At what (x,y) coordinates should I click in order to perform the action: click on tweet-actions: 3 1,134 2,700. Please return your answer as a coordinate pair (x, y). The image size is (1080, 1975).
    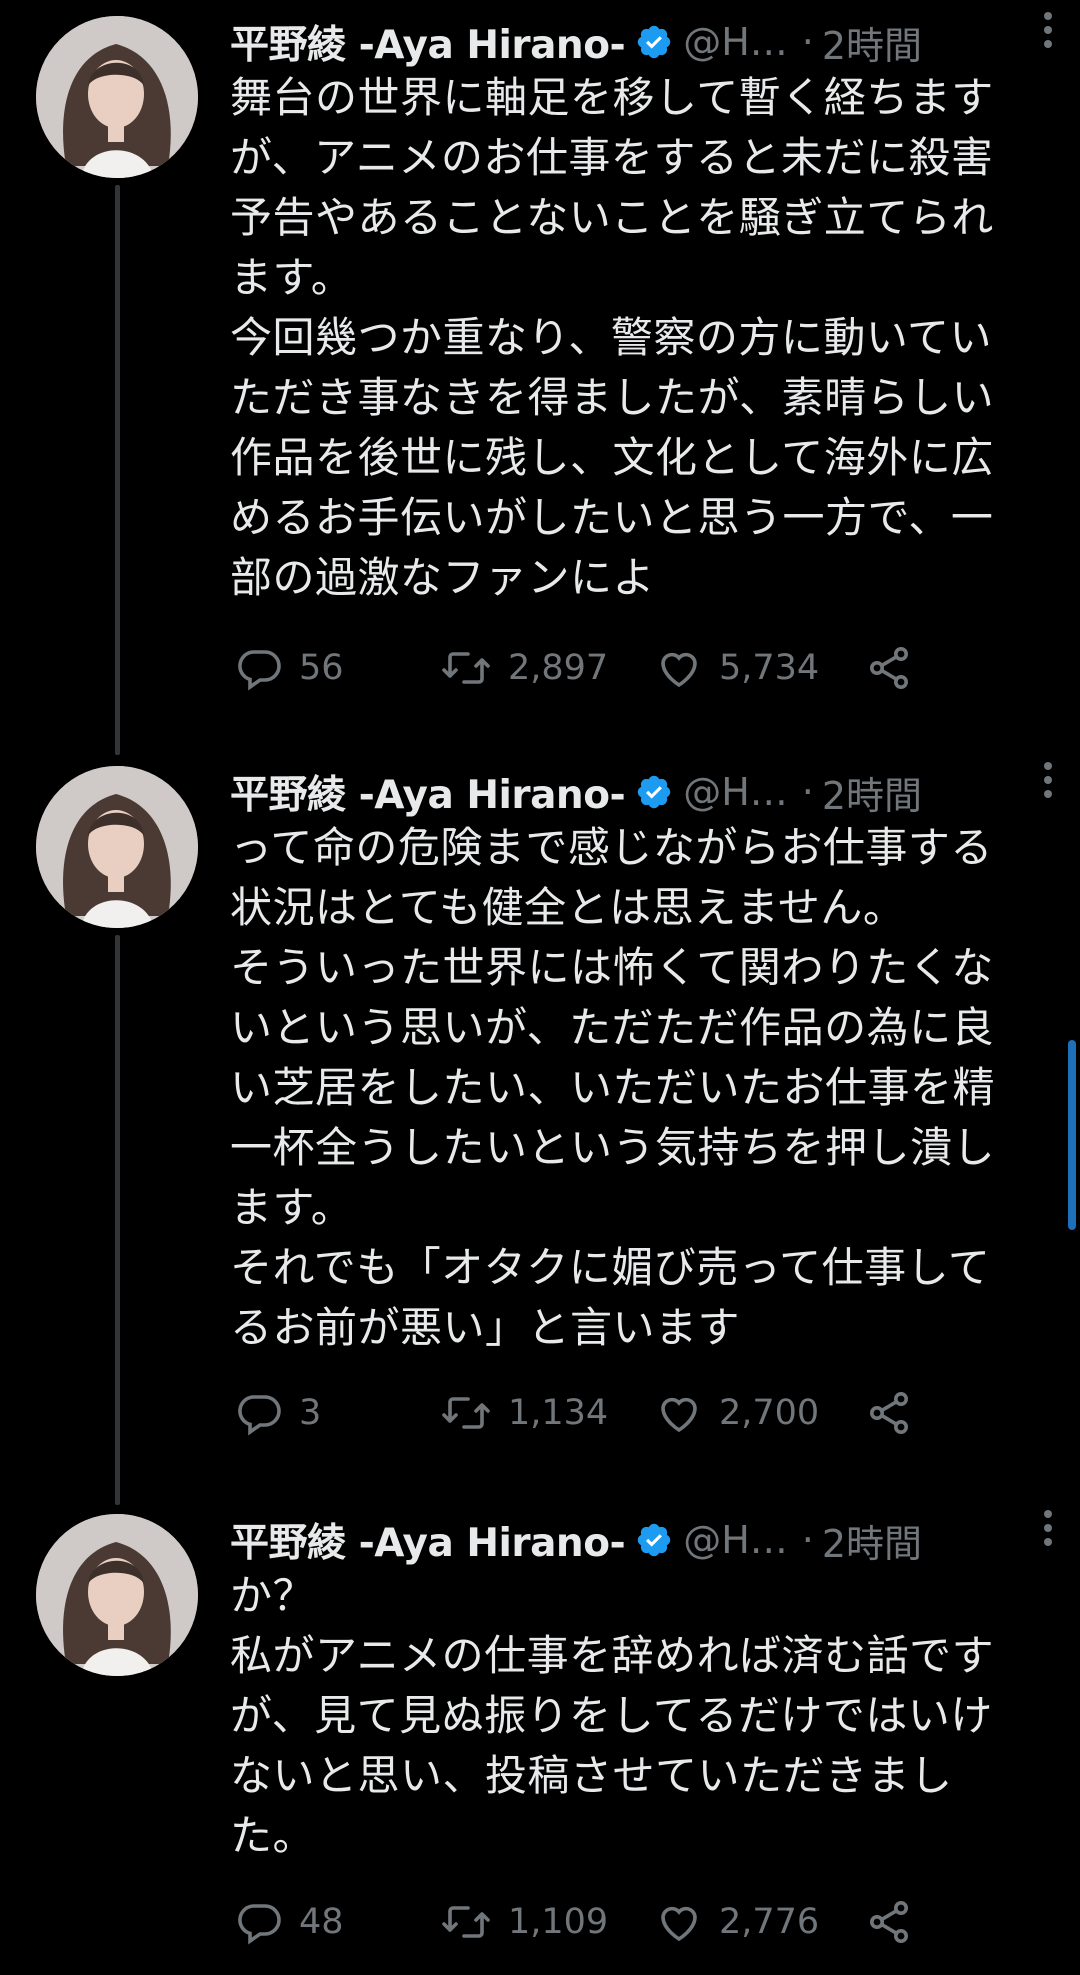
    Looking at the image, I should click on (590, 1413).